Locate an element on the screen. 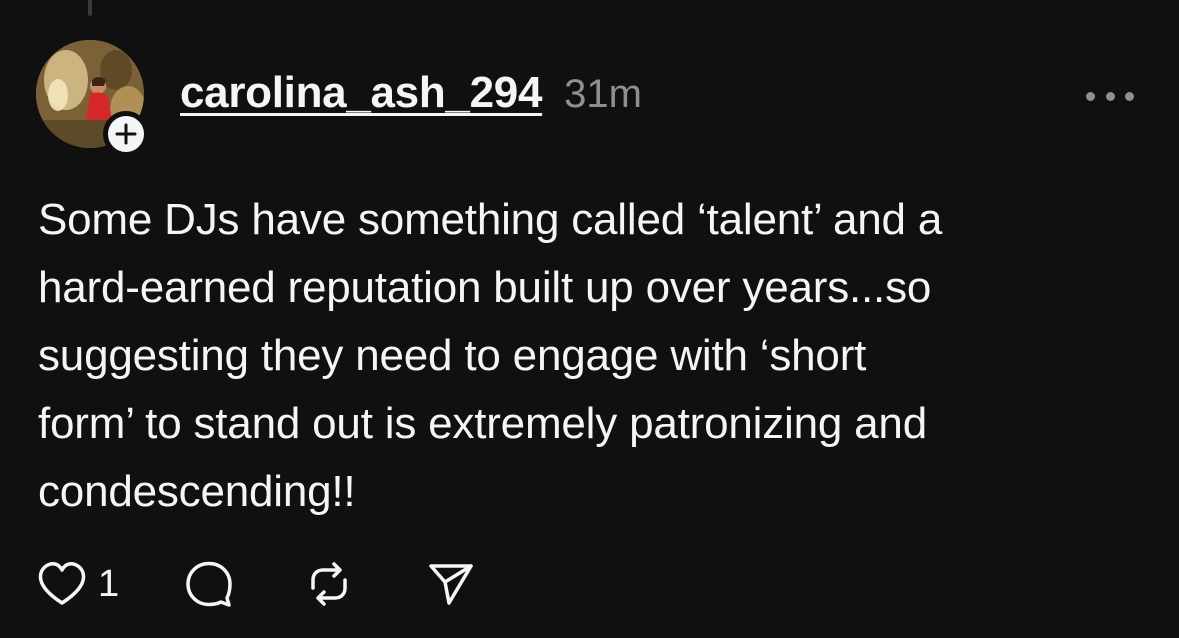  comment-icon is located at coordinates (209, 584).